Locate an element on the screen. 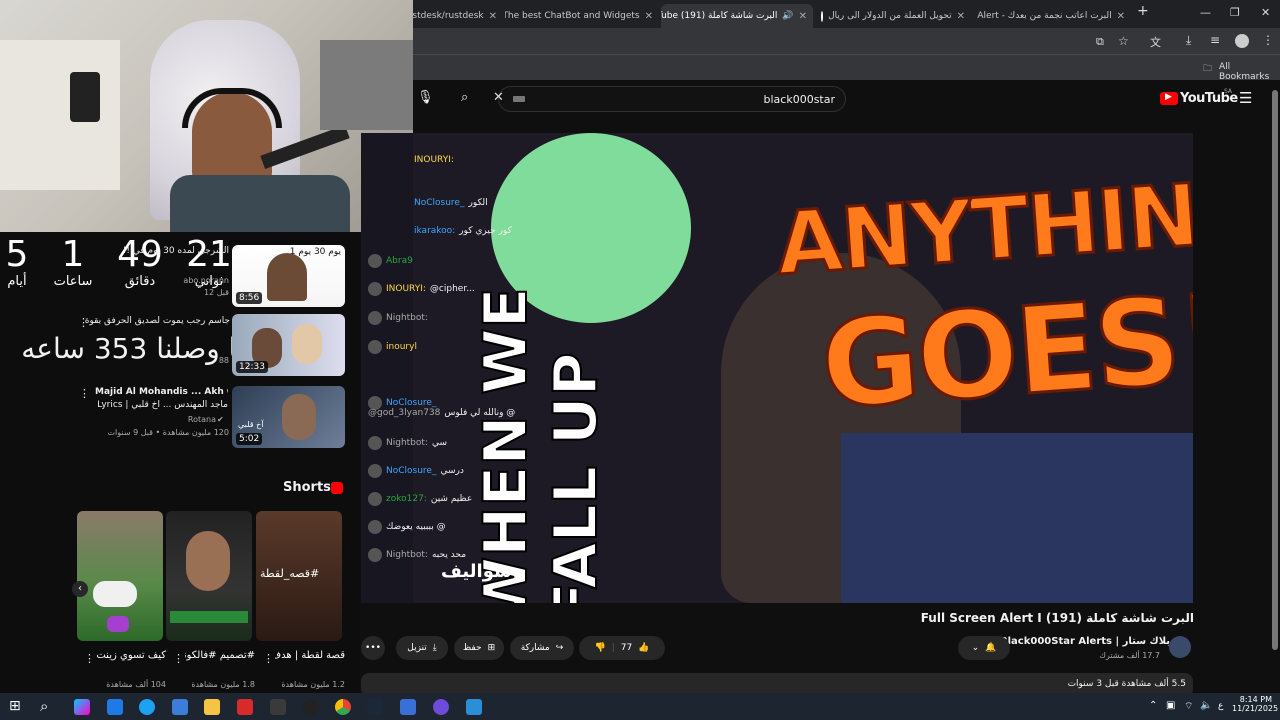  language-indicator: ع is located at coordinates (1220, 706).